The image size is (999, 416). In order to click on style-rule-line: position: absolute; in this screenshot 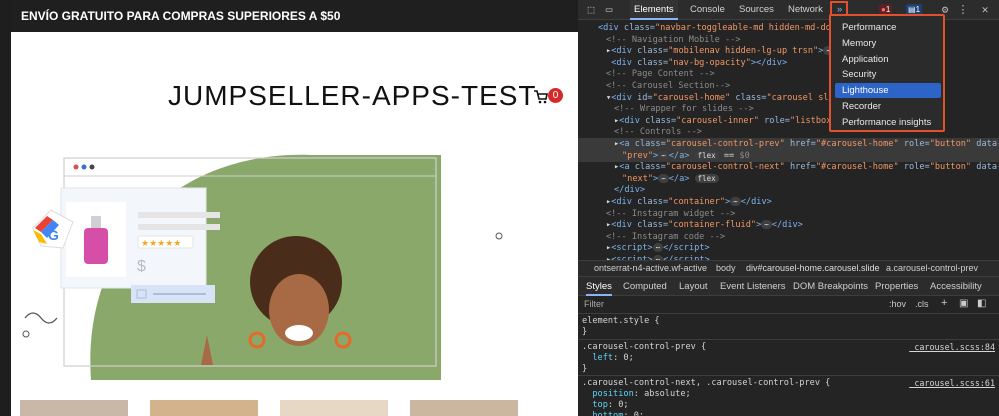, I will do `click(789, 394)`.